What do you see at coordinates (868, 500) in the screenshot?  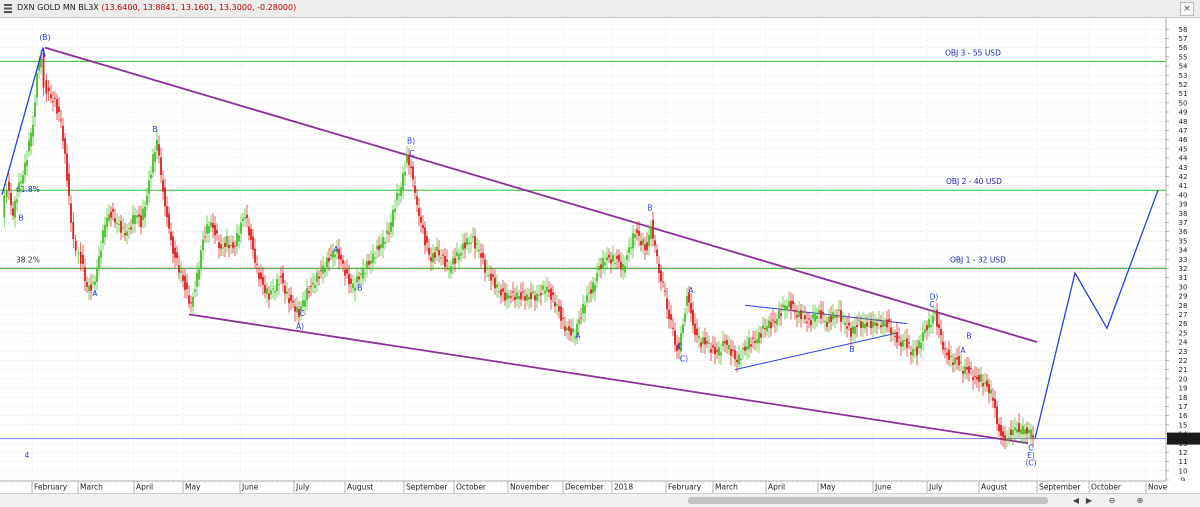 I see `scroll-thumb` at bounding box center [868, 500].